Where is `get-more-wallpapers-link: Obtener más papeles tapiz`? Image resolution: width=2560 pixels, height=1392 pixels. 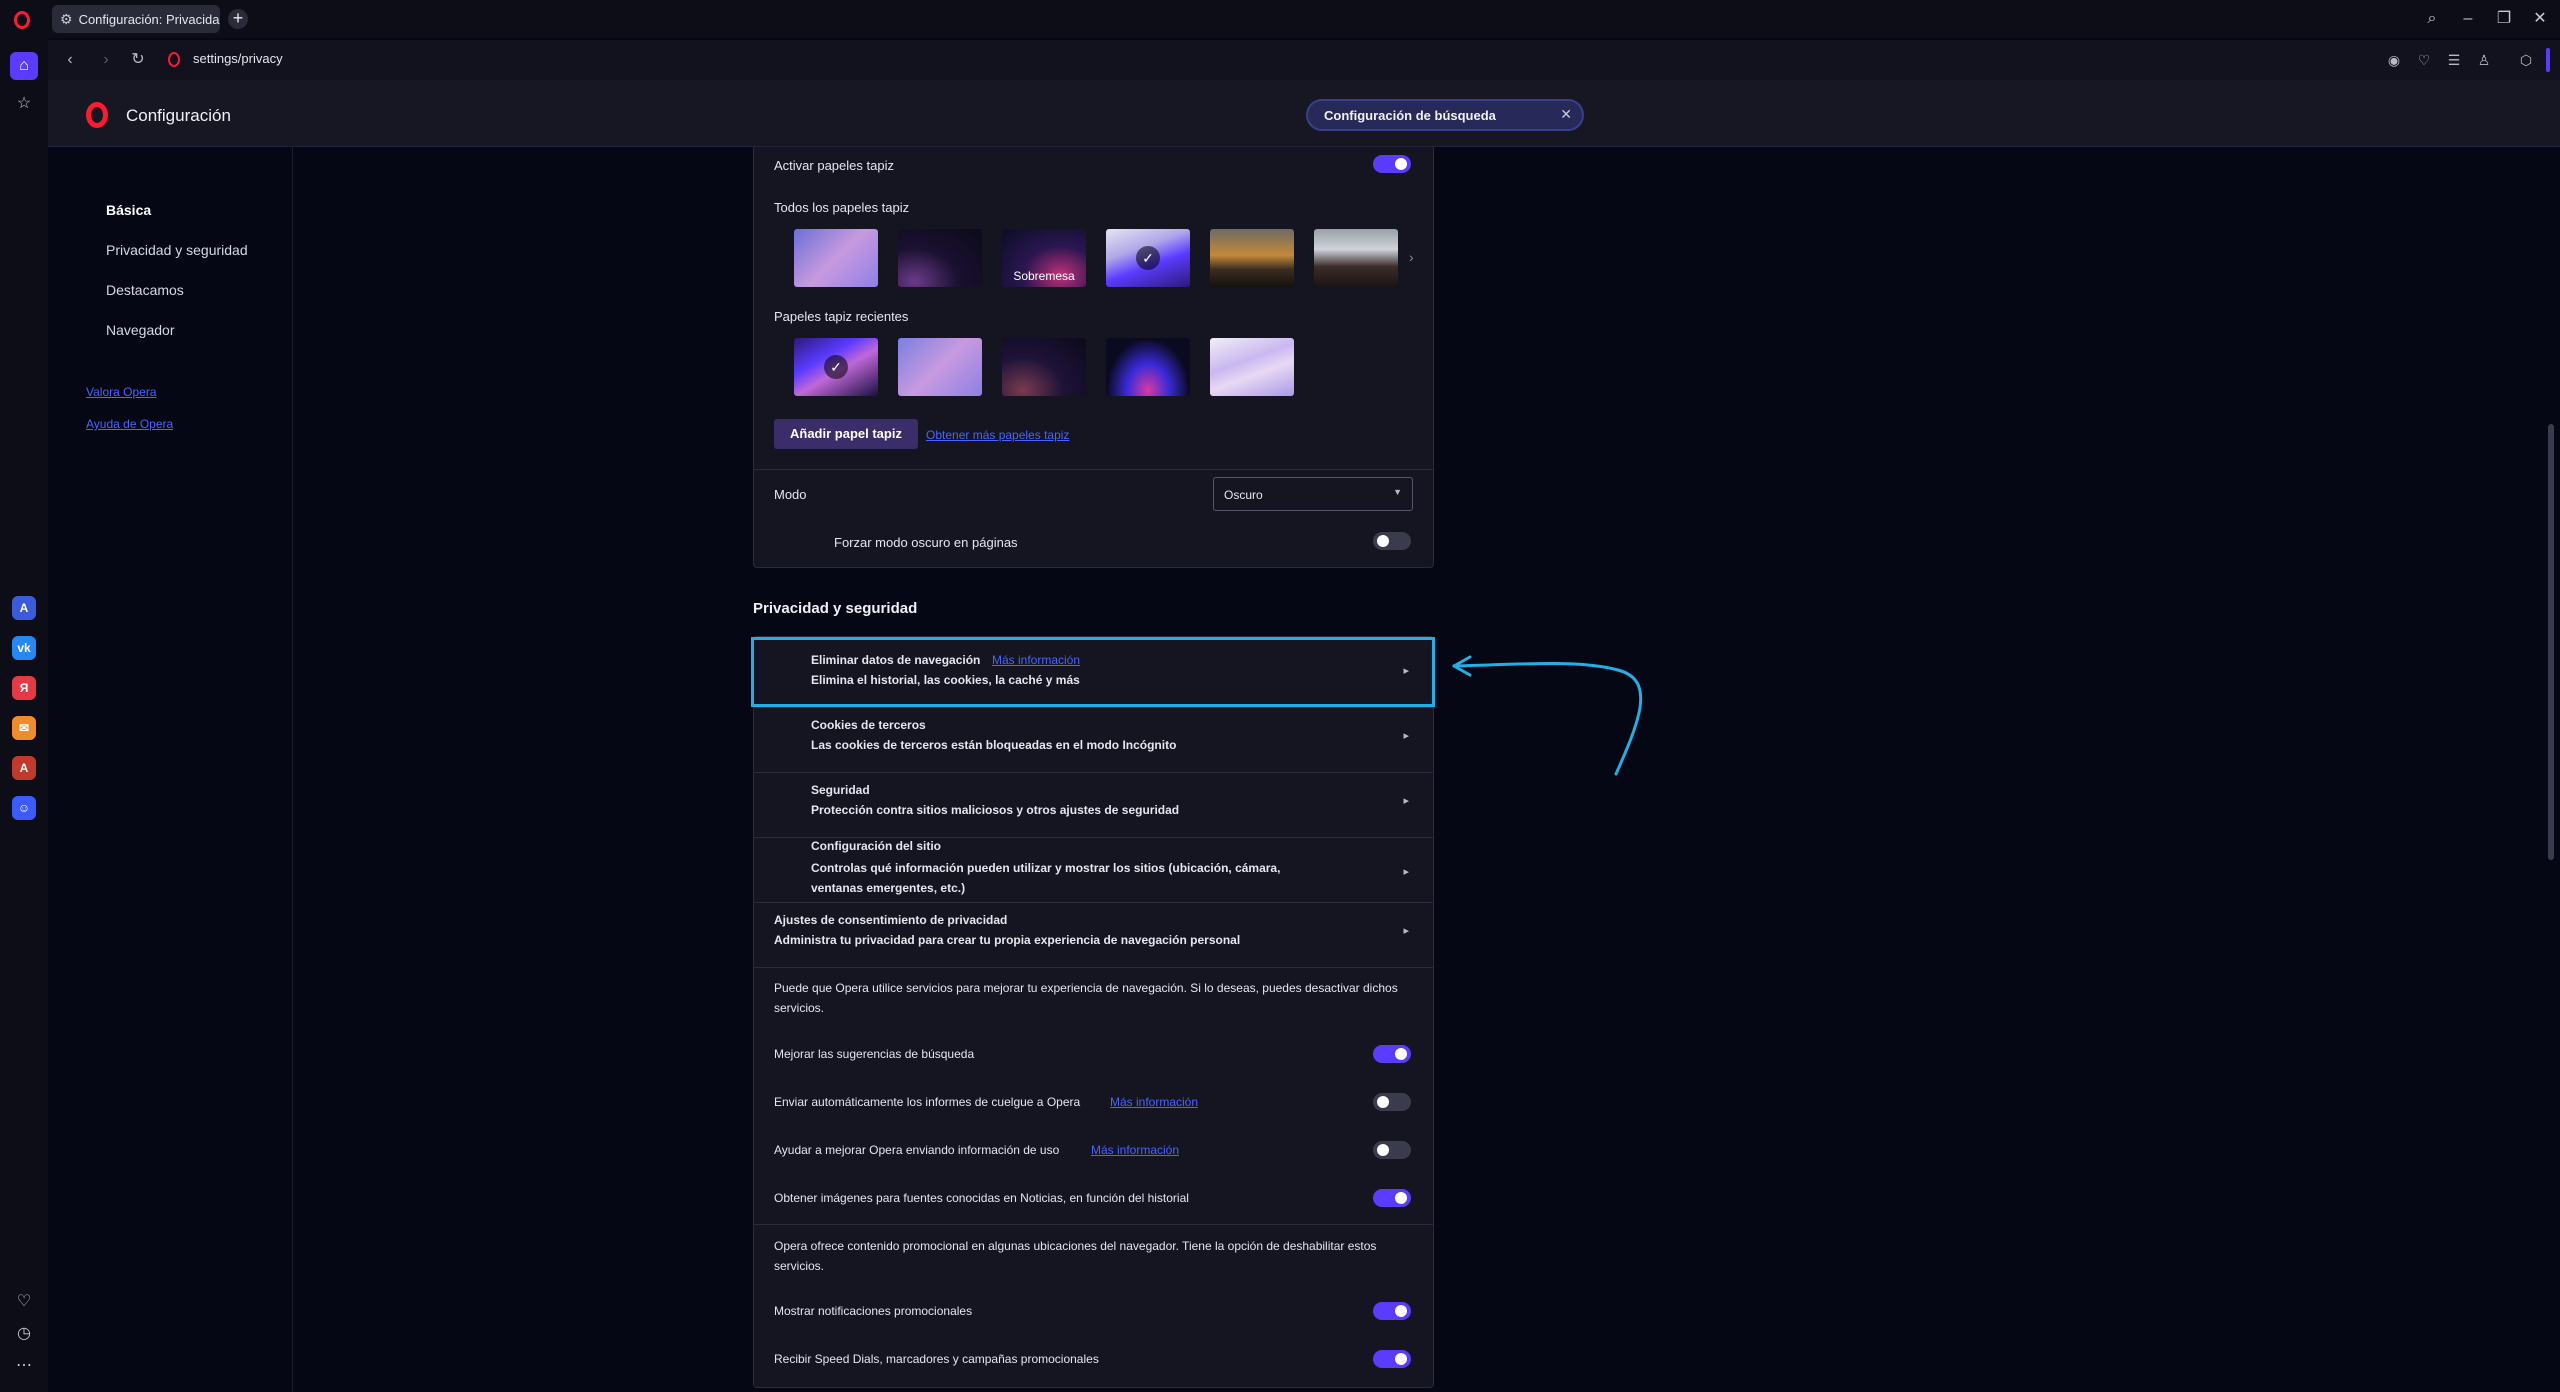 get-more-wallpapers-link: Obtener más papeles tapiz is located at coordinates (997, 435).